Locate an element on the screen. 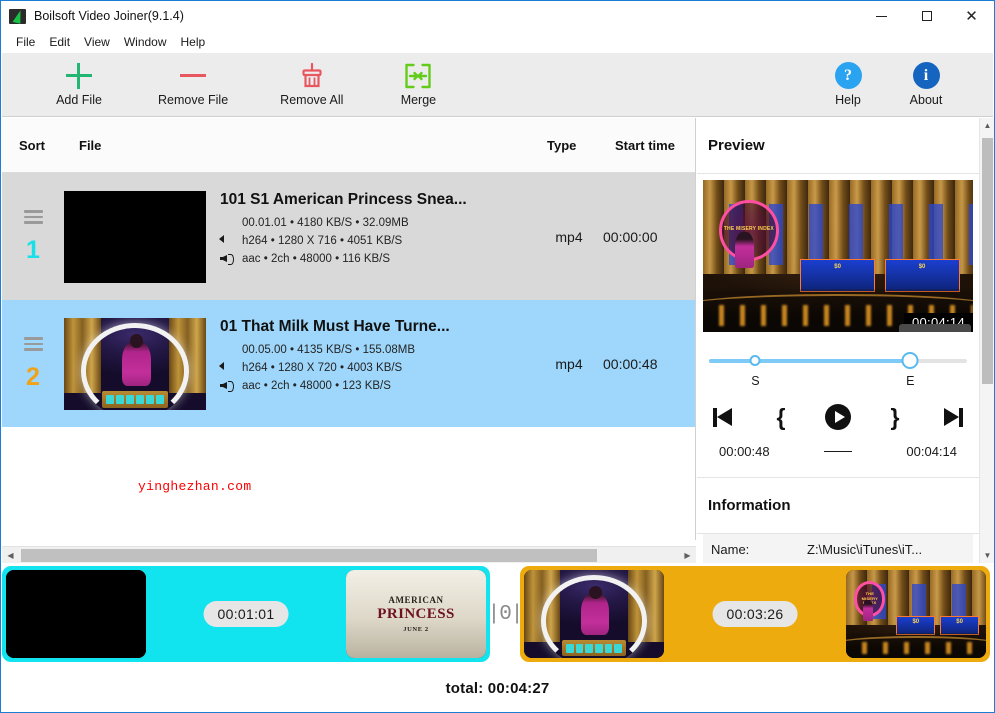 Image resolution: width=995 pixels, height=713 pixels. mark-out-button: } is located at coordinates (895, 417).